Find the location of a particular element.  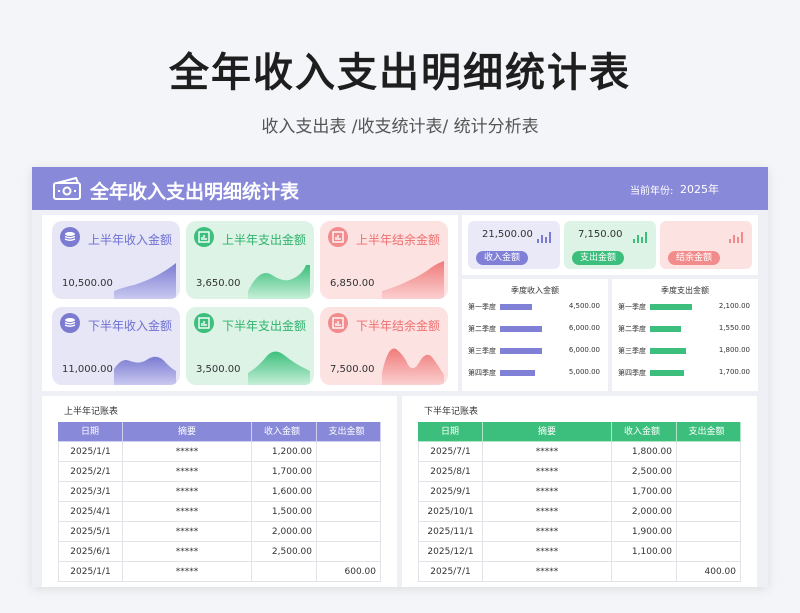

table-row: 2025/3/1 ***** 1,600.00 is located at coordinates (219, 492).